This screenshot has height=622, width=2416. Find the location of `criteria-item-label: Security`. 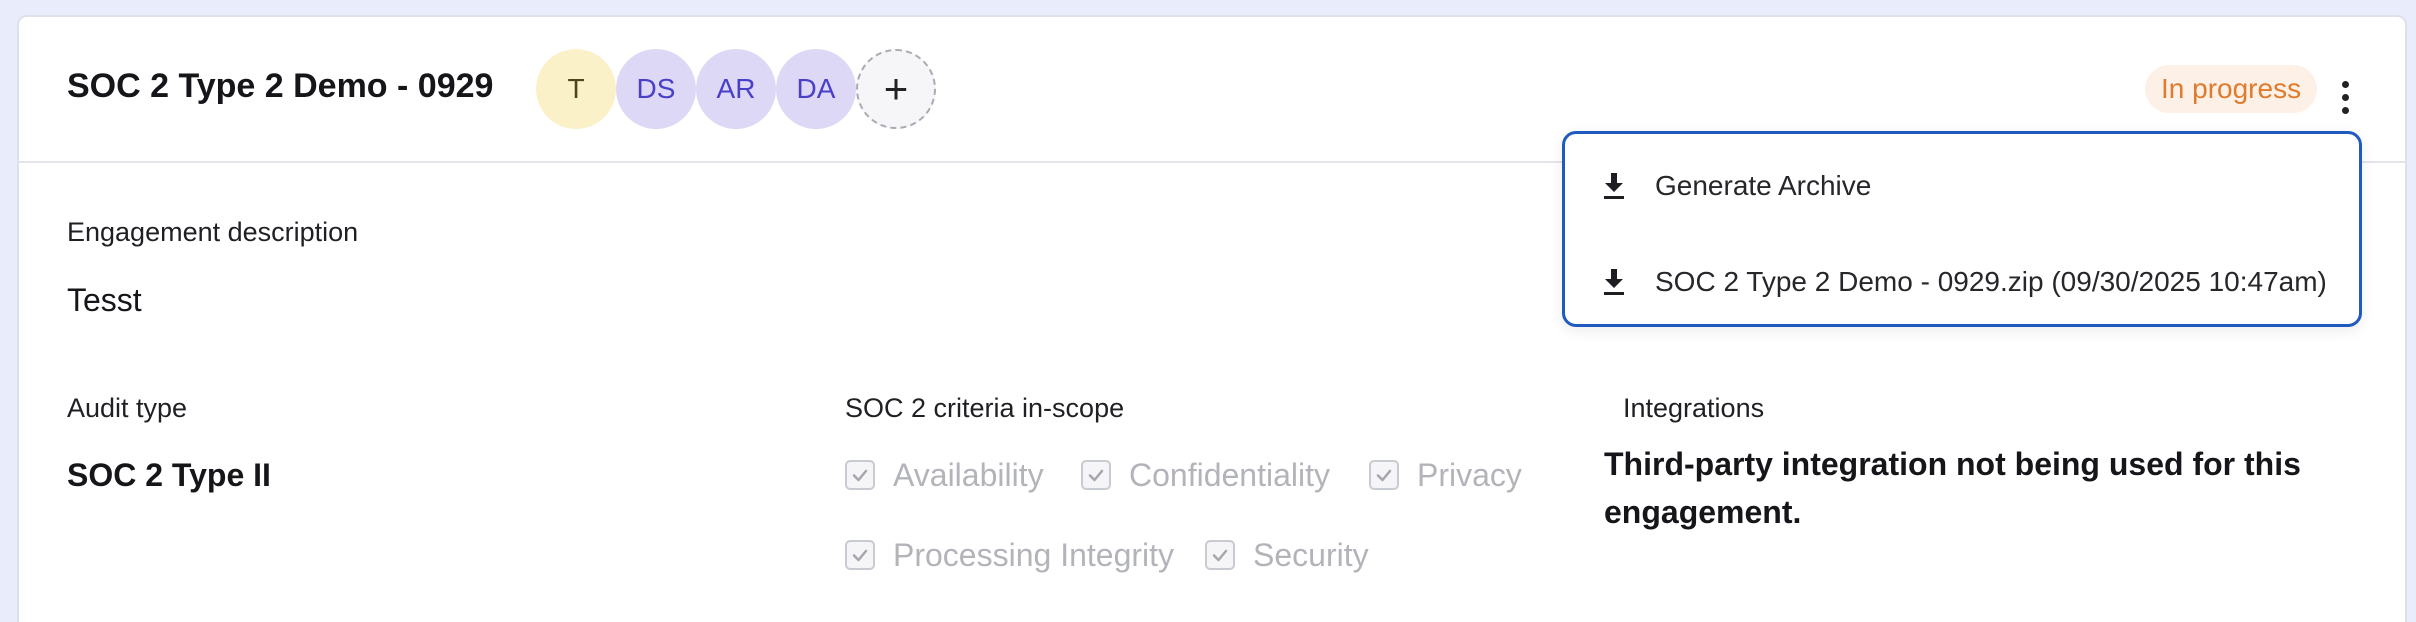

criteria-item-label: Security is located at coordinates (1311, 554).